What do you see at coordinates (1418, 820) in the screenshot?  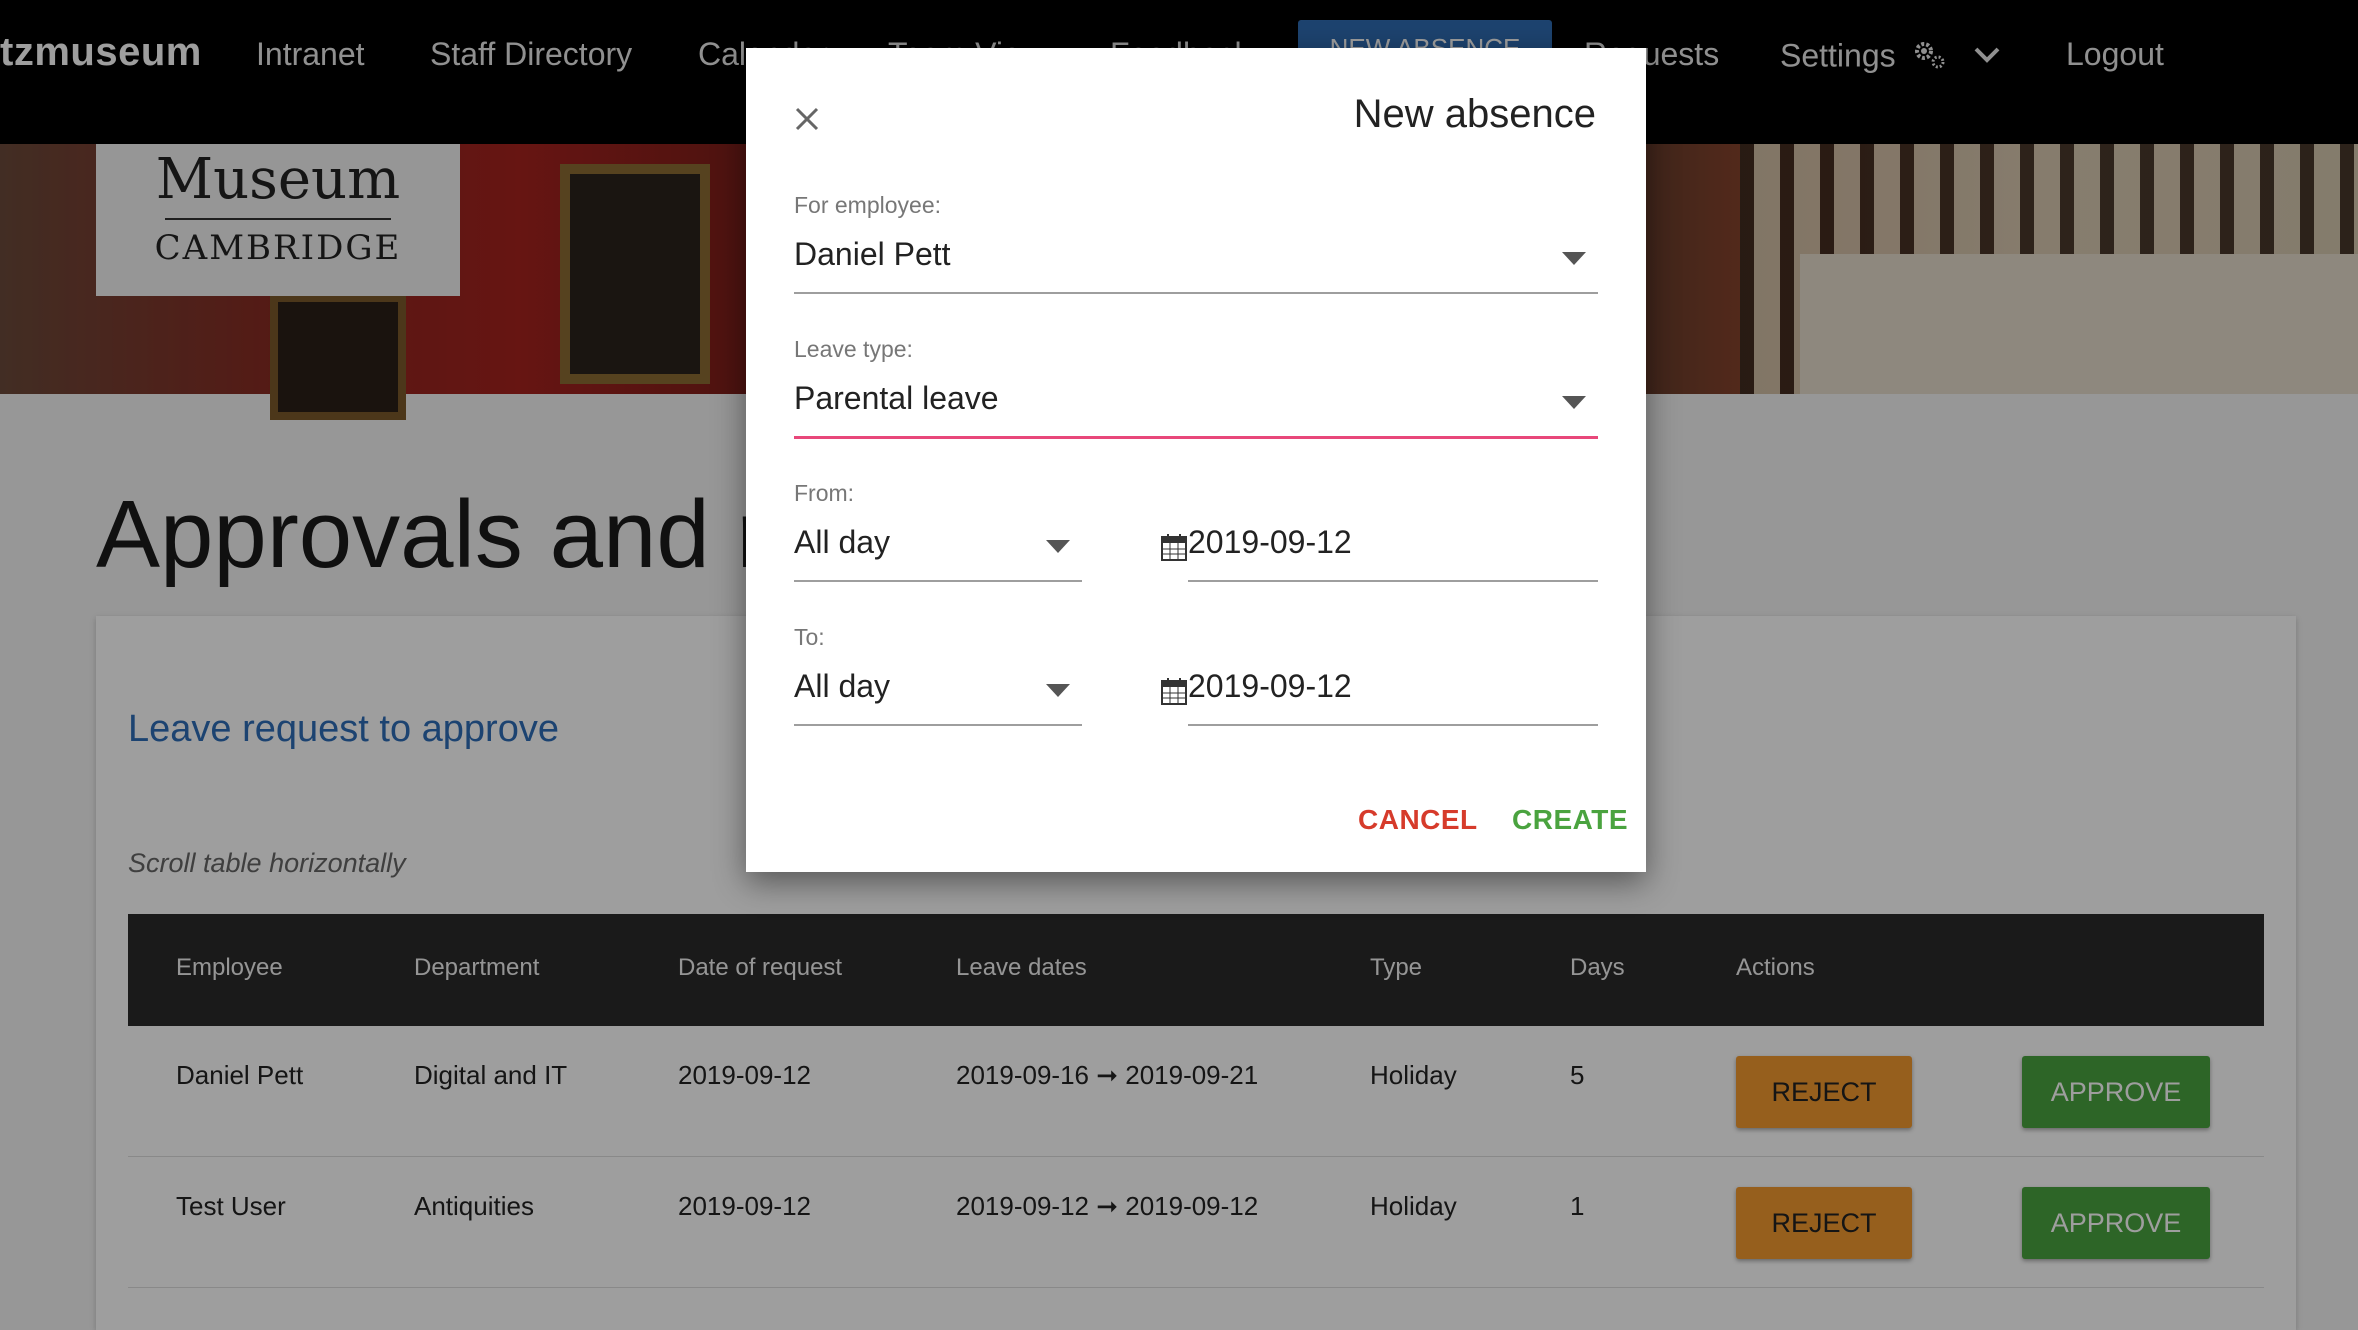 I see `cancel-button: CANCEL` at bounding box center [1418, 820].